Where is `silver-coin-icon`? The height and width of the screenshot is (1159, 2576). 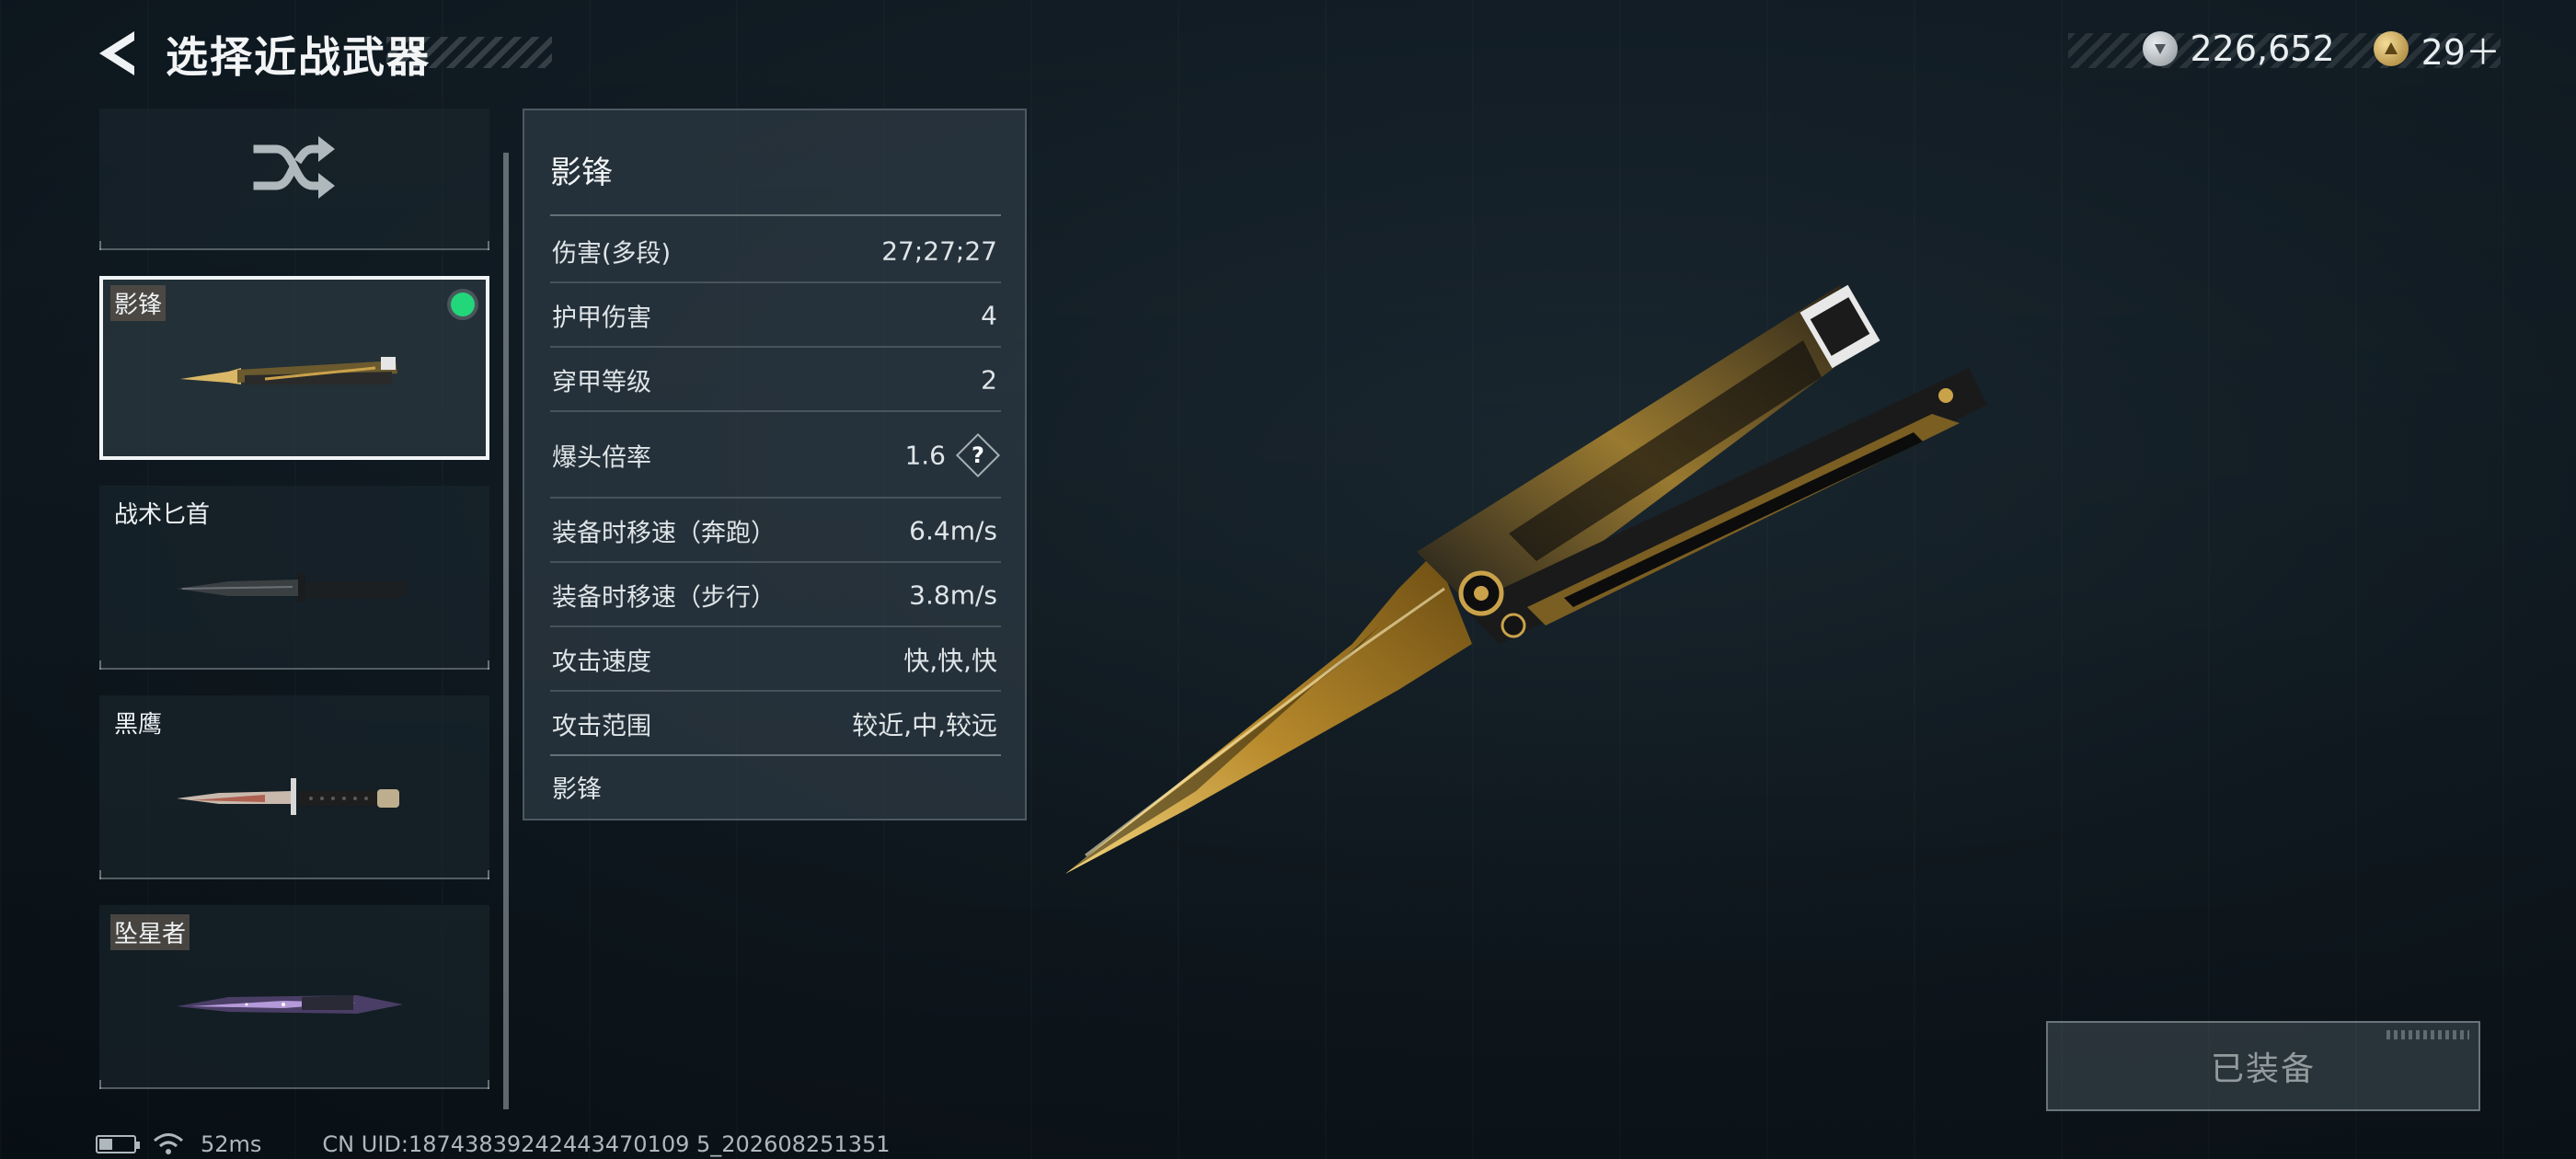
silver-coin-icon is located at coordinates (2160, 48).